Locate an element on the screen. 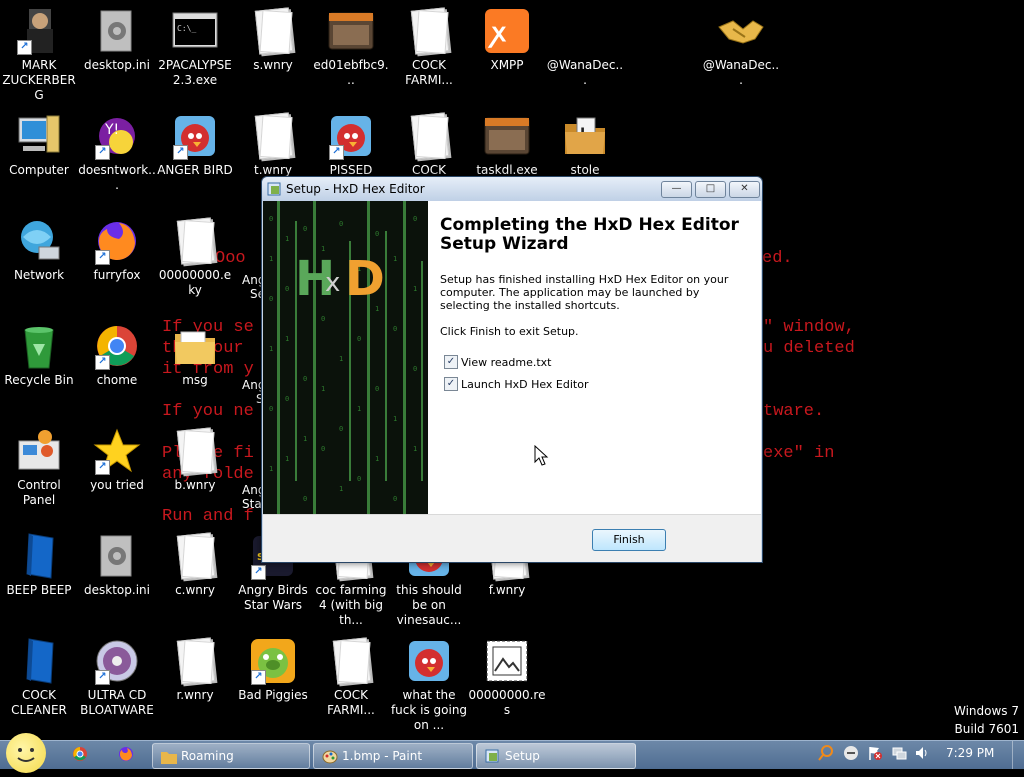  desktop-icon-control-panel: Control Panel is located at coordinates (39, 472).